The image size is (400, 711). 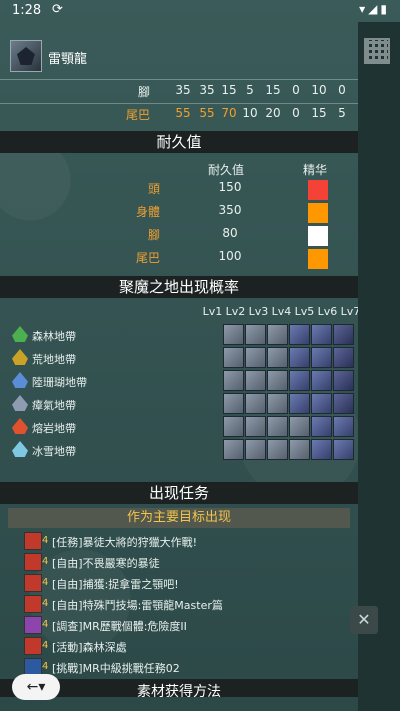 What do you see at coordinates (212, 311) in the screenshot?
I see `level-header: Lv1` at bounding box center [212, 311].